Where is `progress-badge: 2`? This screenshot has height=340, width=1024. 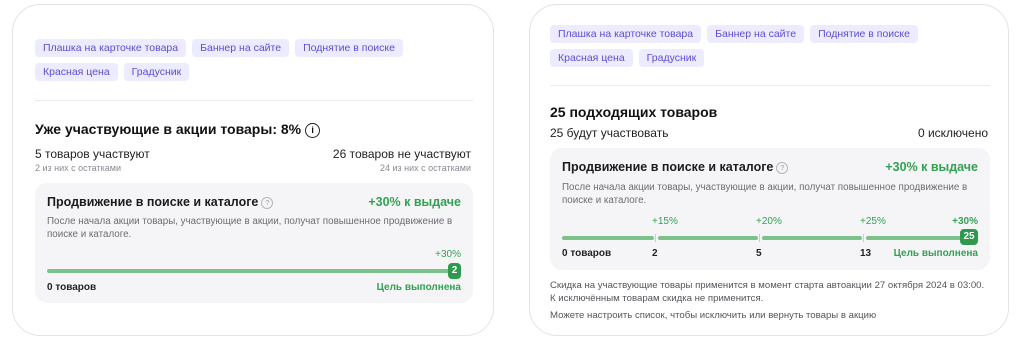 progress-badge: 2 is located at coordinates (454, 271).